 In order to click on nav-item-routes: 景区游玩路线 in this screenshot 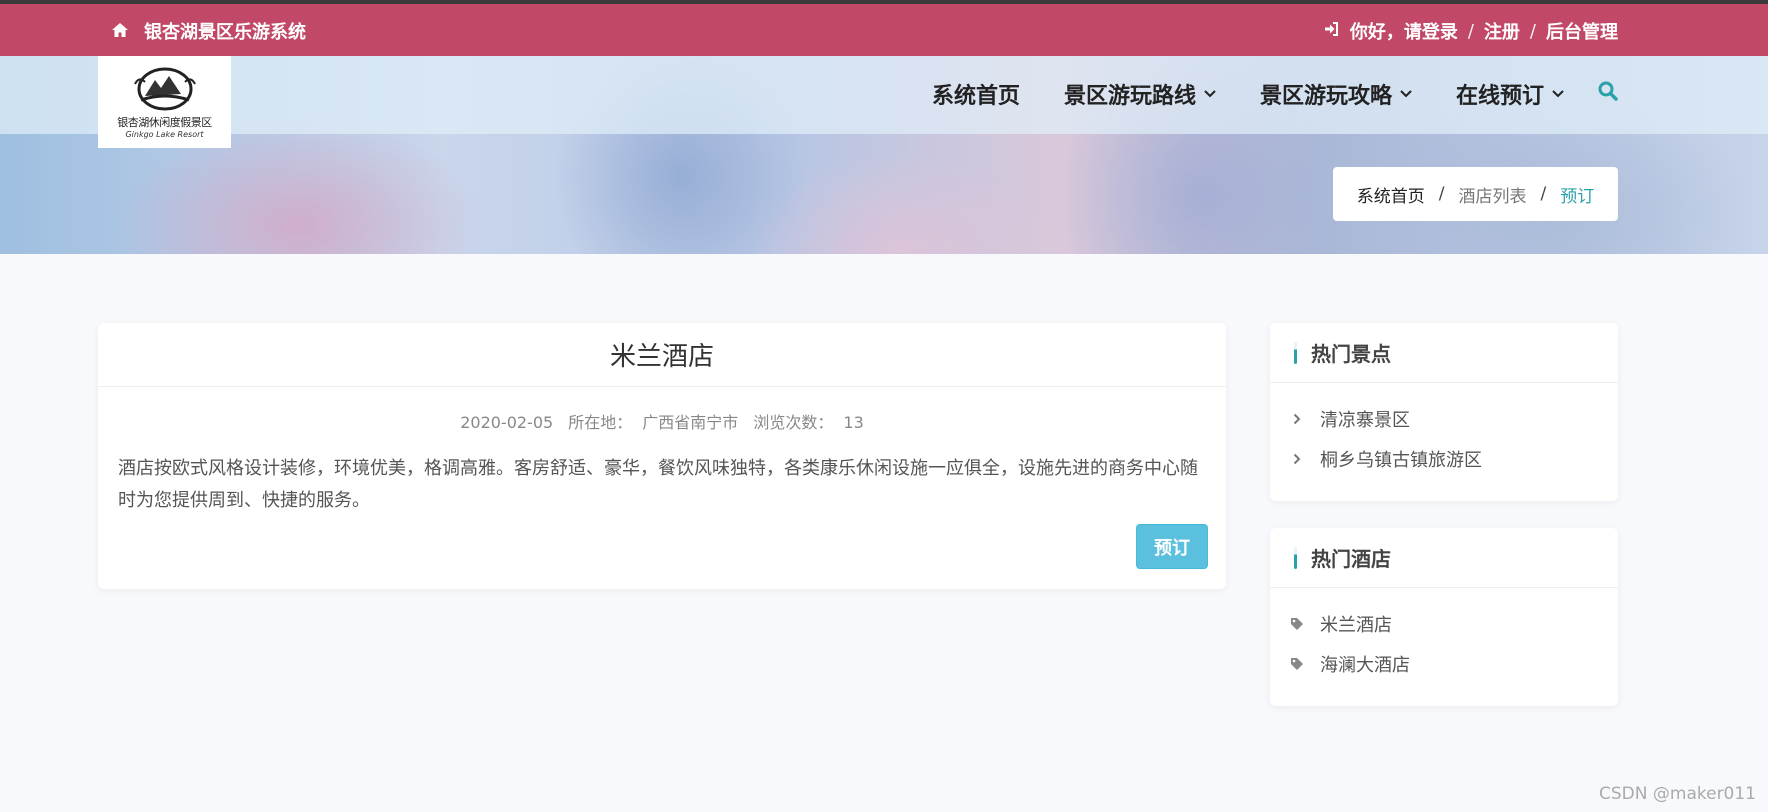, I will do `click(1140, 94)`.